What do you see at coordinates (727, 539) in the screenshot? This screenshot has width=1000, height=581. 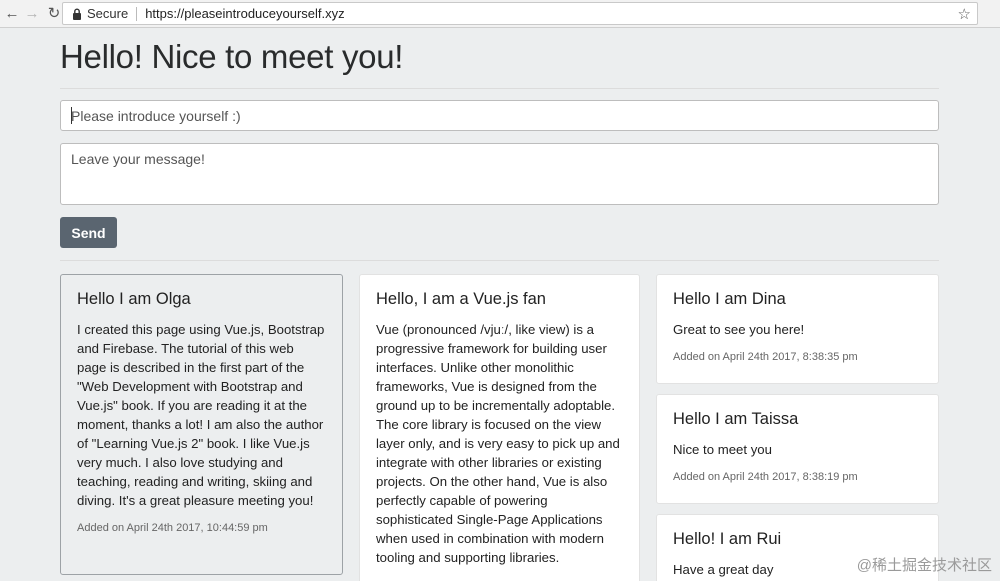 I see `card-title: Hello! I am Rui` at bounding box center [727, 539].